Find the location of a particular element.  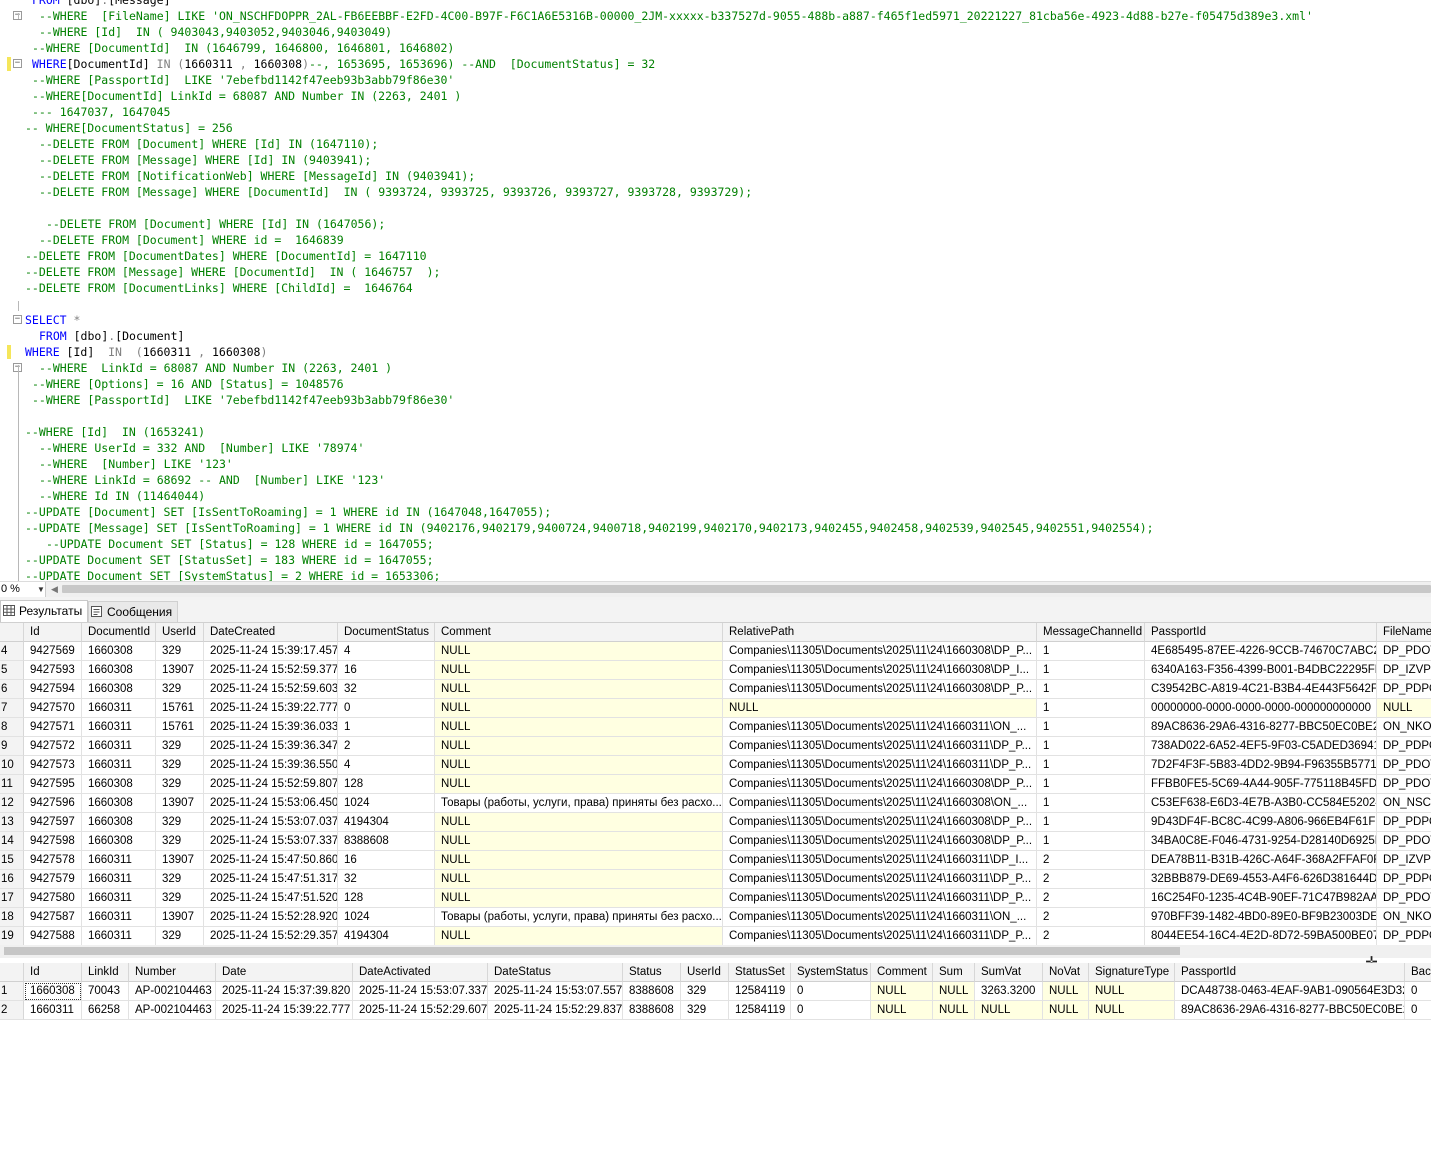

column-header: SumVat is located at coordinates (1009, 972).